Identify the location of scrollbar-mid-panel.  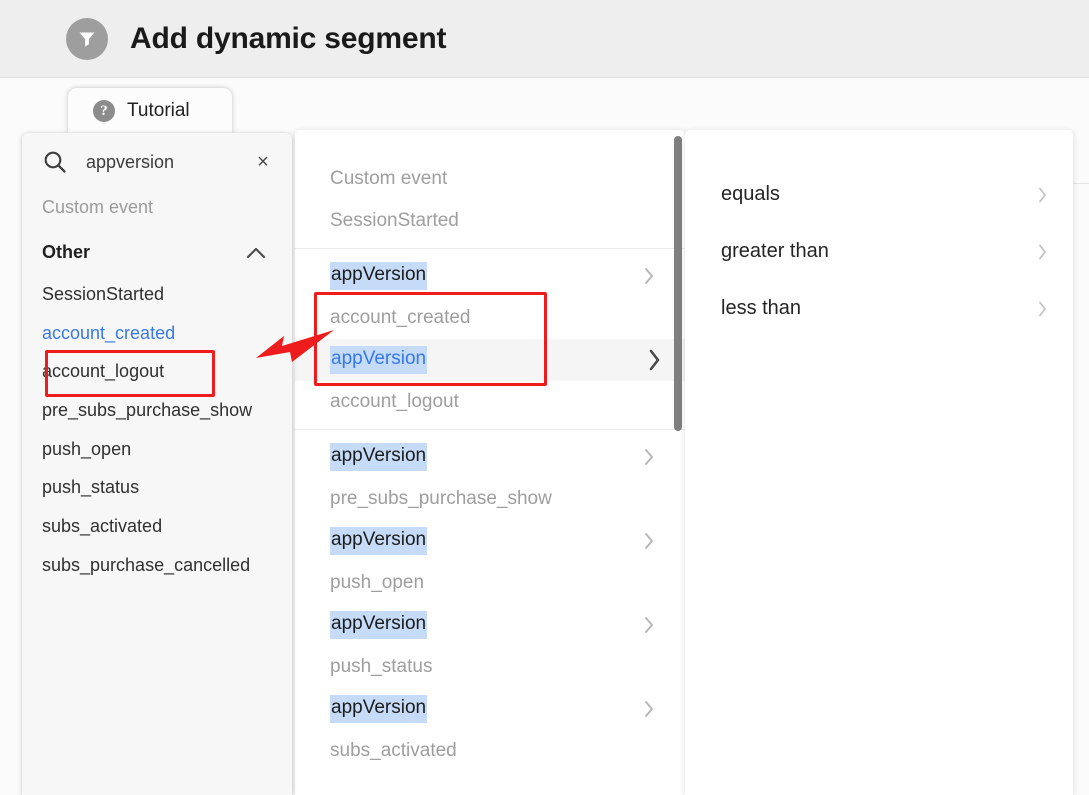
(678, 284).